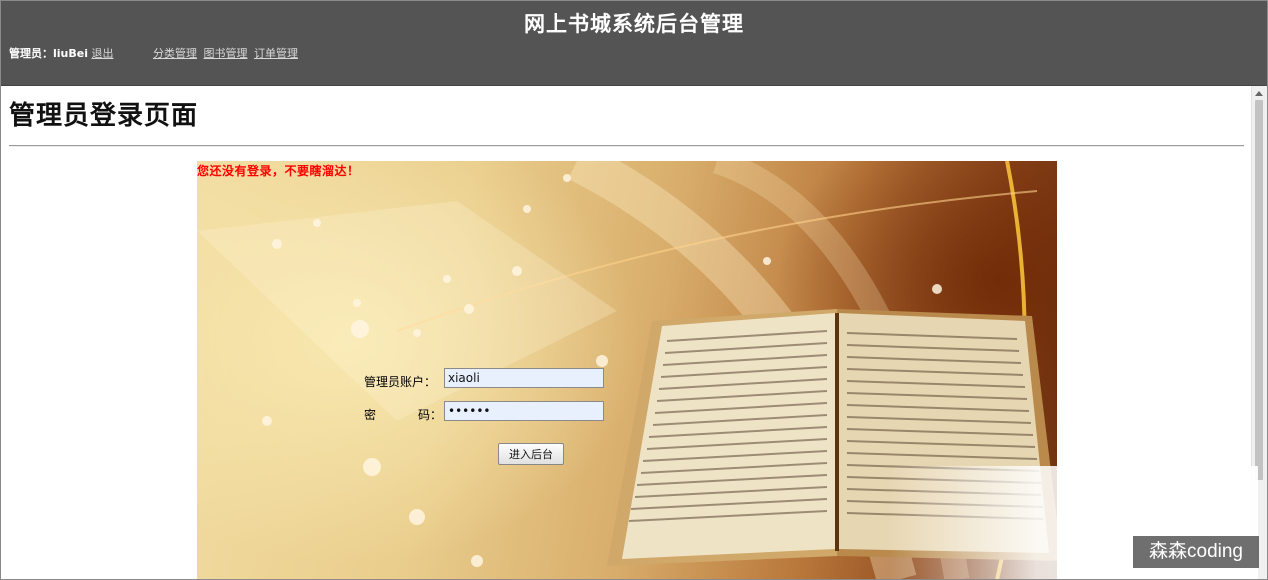 Image resolution: width=1268 pixels, height=580 pixels. Describe the element at coordinates (370, 415) in the screenshot. I see `password-label-part1: 密` at that location.